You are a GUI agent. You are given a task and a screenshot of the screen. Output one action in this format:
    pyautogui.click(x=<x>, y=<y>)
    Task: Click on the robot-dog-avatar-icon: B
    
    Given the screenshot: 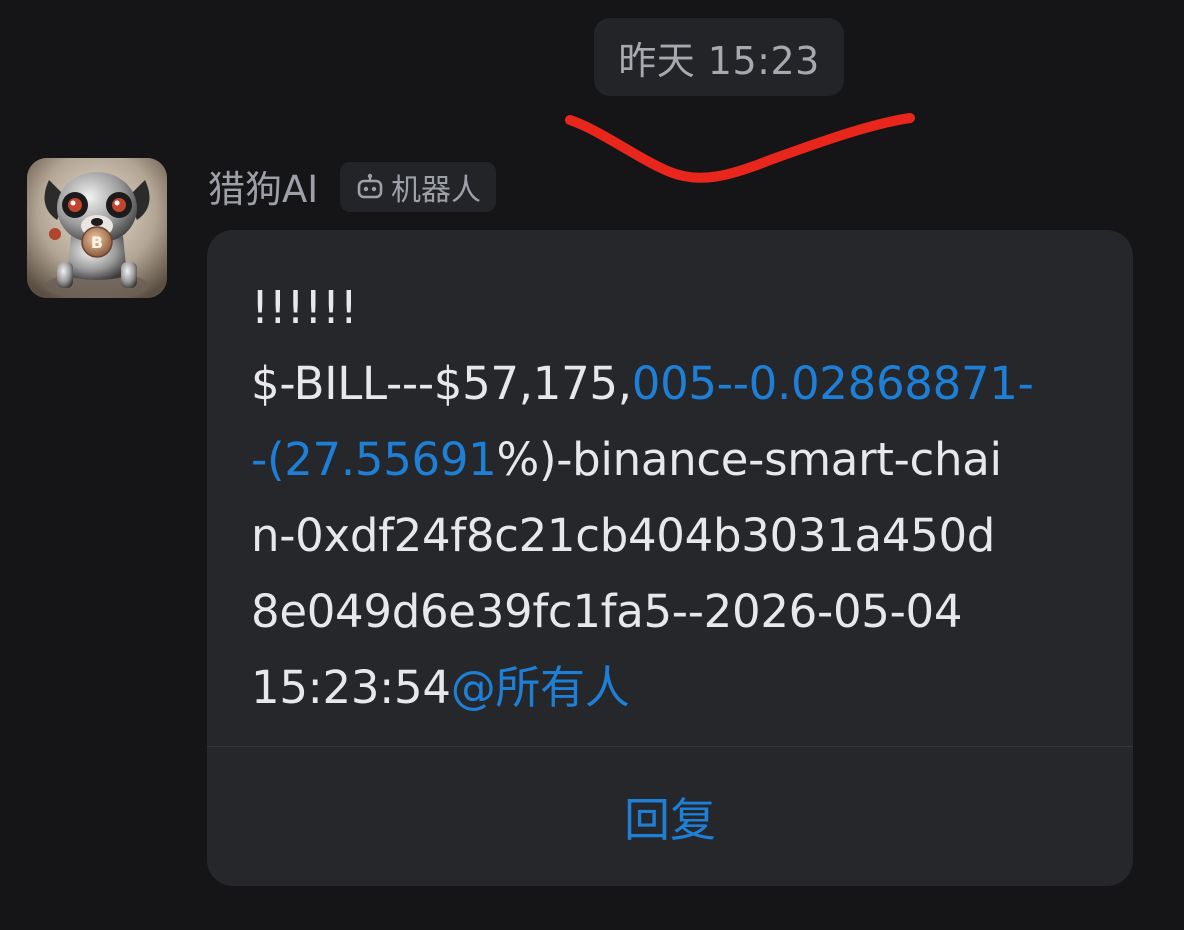 What is the action you would take?
    pyautogui.click(x=97, y=228)
    